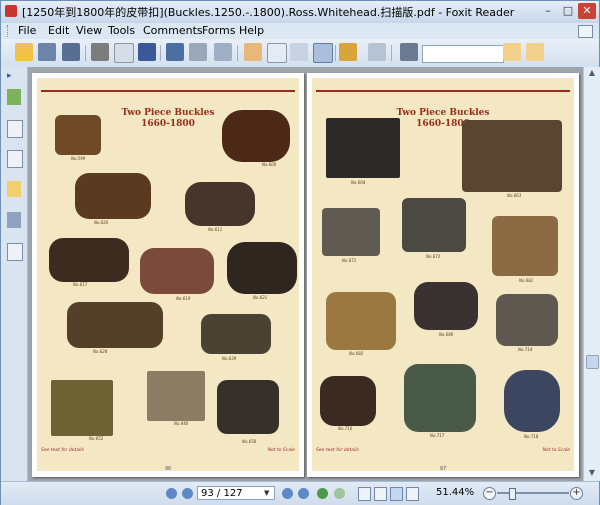  What do you see at coordinates (323, 53) in the screenshot?
I see `snapshot-icon` at bounding box center [323, 53].